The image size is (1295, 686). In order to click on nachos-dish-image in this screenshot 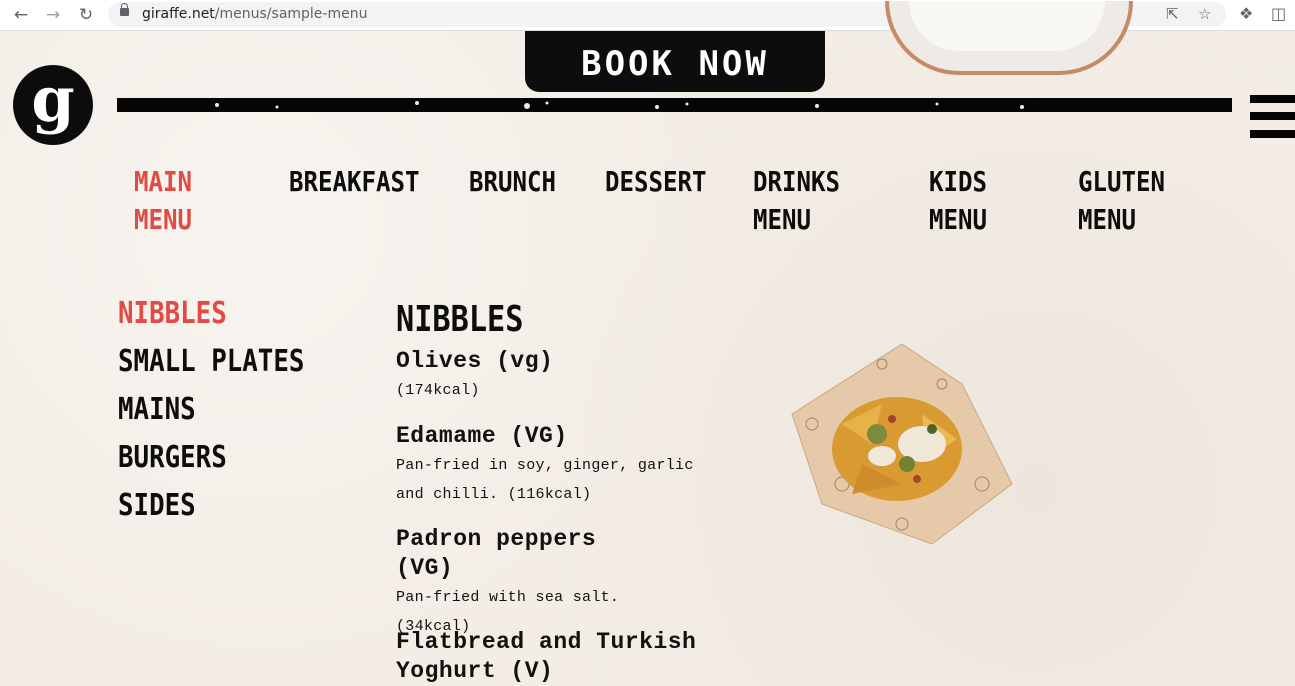, I will do `click(898, 444)`.